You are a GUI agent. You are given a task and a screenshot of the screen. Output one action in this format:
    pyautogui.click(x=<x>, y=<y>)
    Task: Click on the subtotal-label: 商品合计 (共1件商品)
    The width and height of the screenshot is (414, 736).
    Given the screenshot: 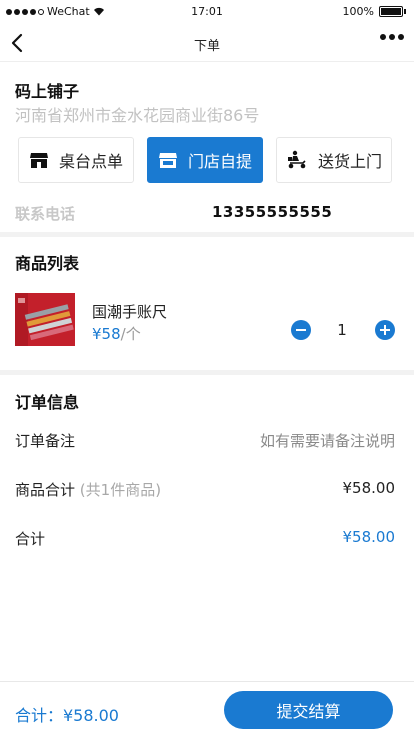 What is the action you would take?
    pyautogui.click(x=88, y=489)
    